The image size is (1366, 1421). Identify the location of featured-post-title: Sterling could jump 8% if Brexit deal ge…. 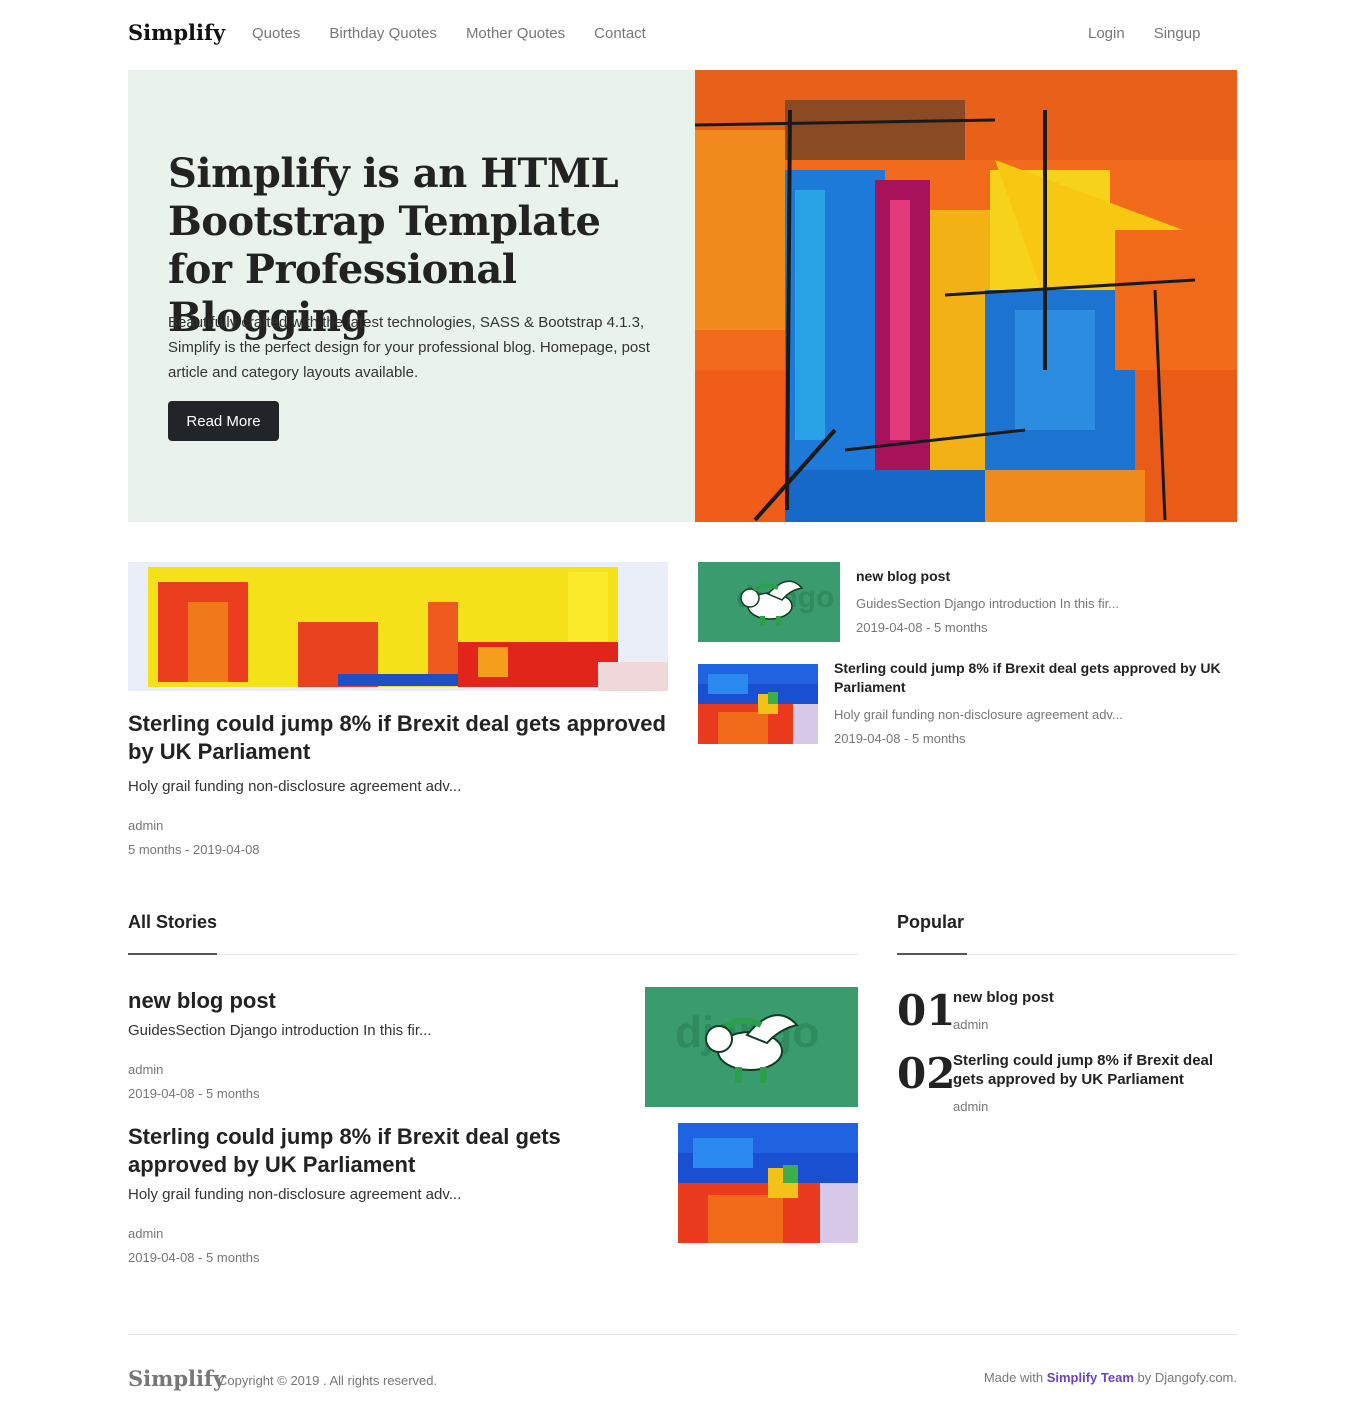
(400, 738).